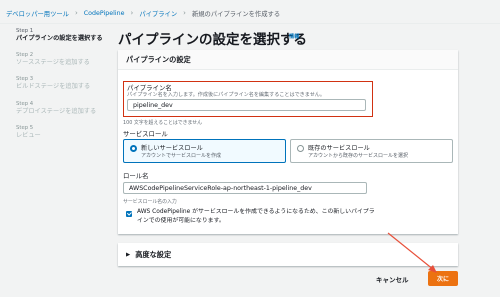 Image resolution: width=500 pixels, height=297 pixels. Describe the element at coordinates (250, 23) in the screenshot. I see `divider` at that location.